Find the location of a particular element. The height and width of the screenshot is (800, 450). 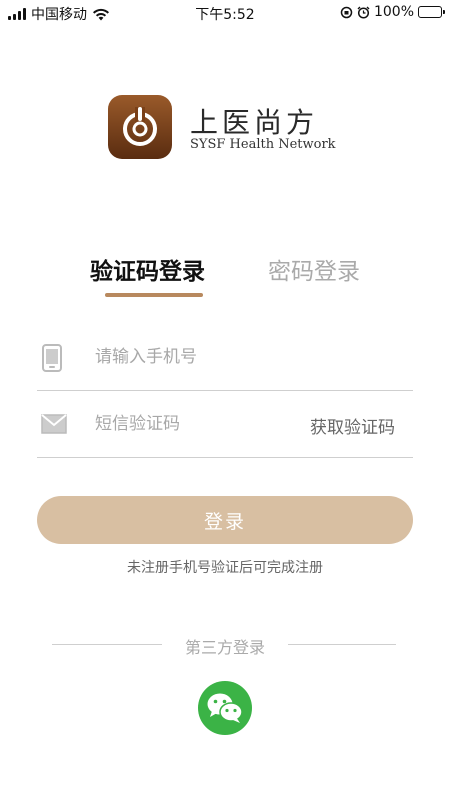

tab-sms-login: 验证码登录 is located at coordinates (147, 269).